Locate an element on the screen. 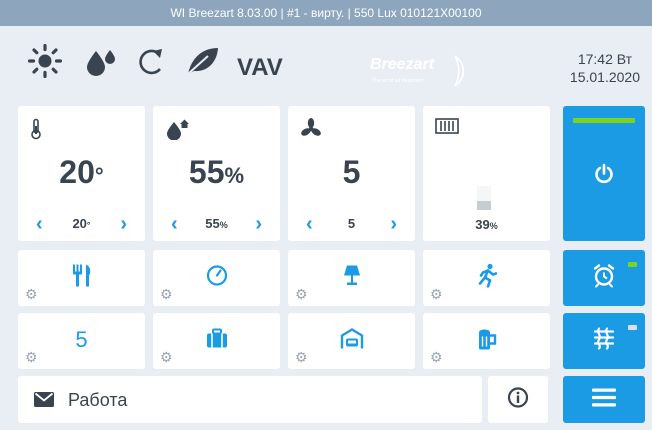  power-button is located at coordinates (604, 173).